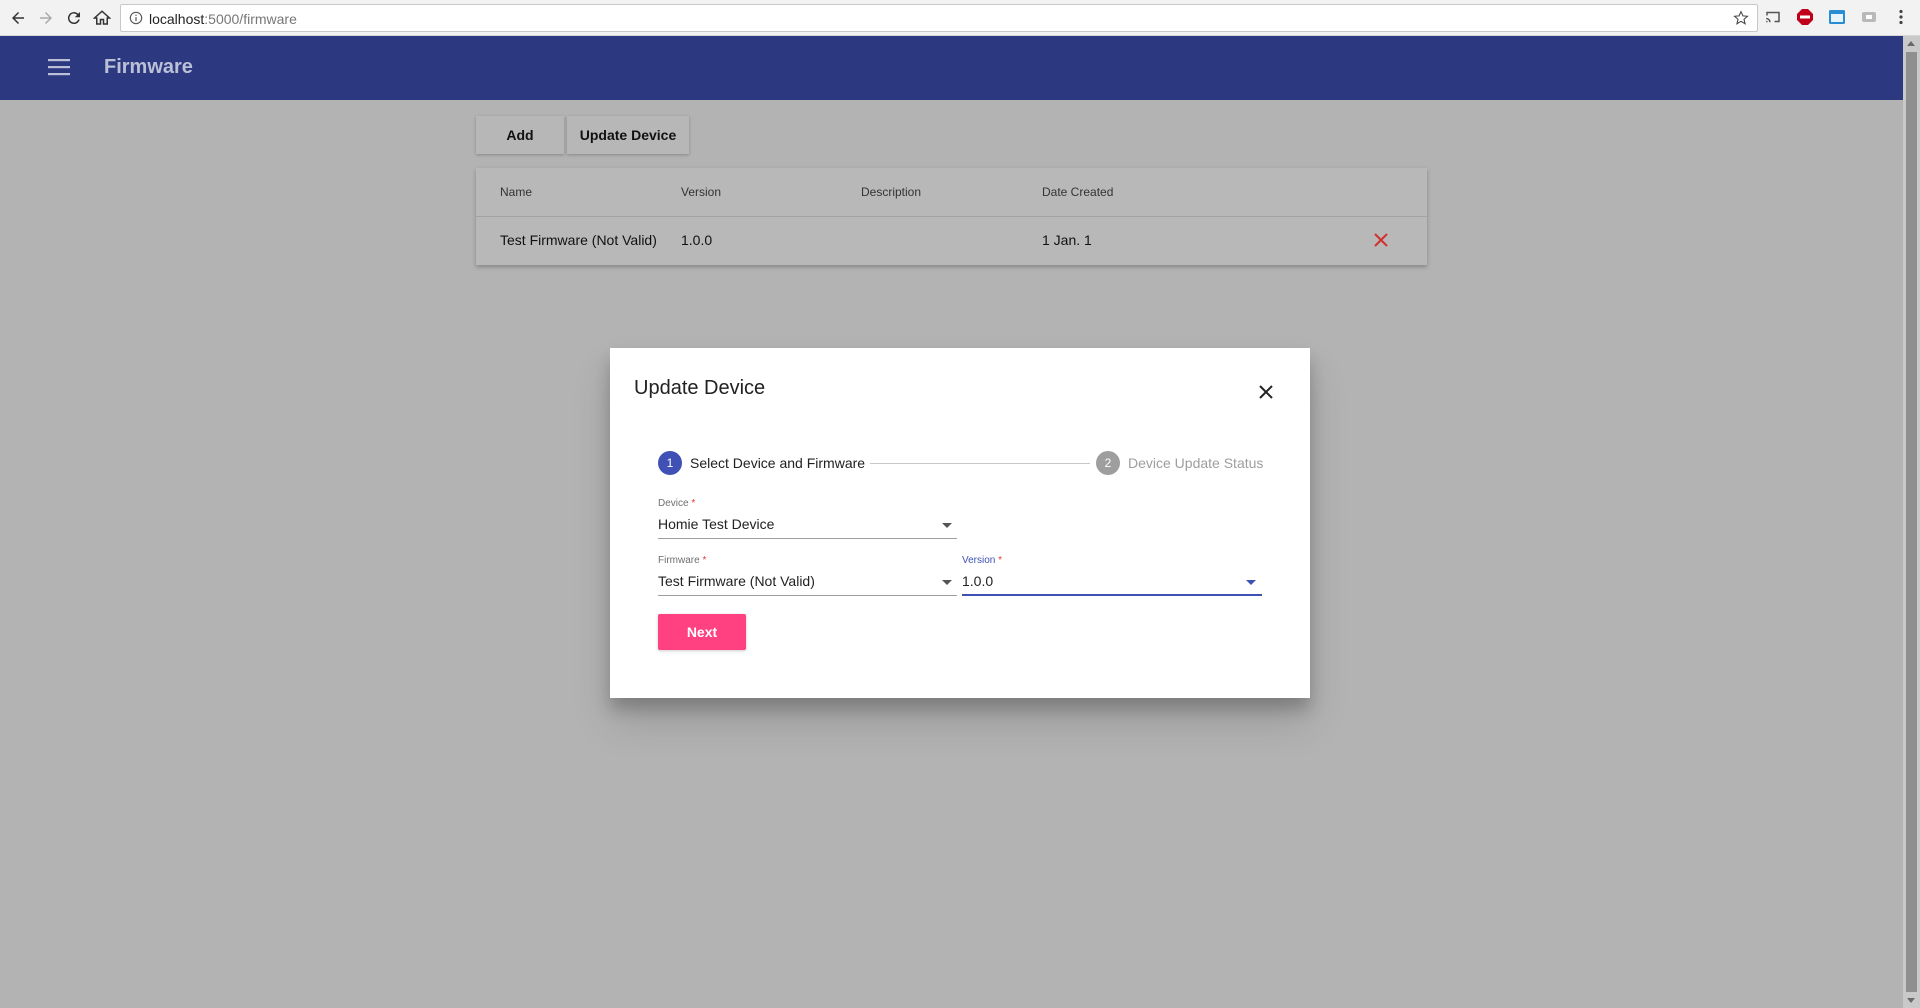 This screenshot has width=1920, height=1008. I want to click on step-1-number: 1, so click(670, 463).